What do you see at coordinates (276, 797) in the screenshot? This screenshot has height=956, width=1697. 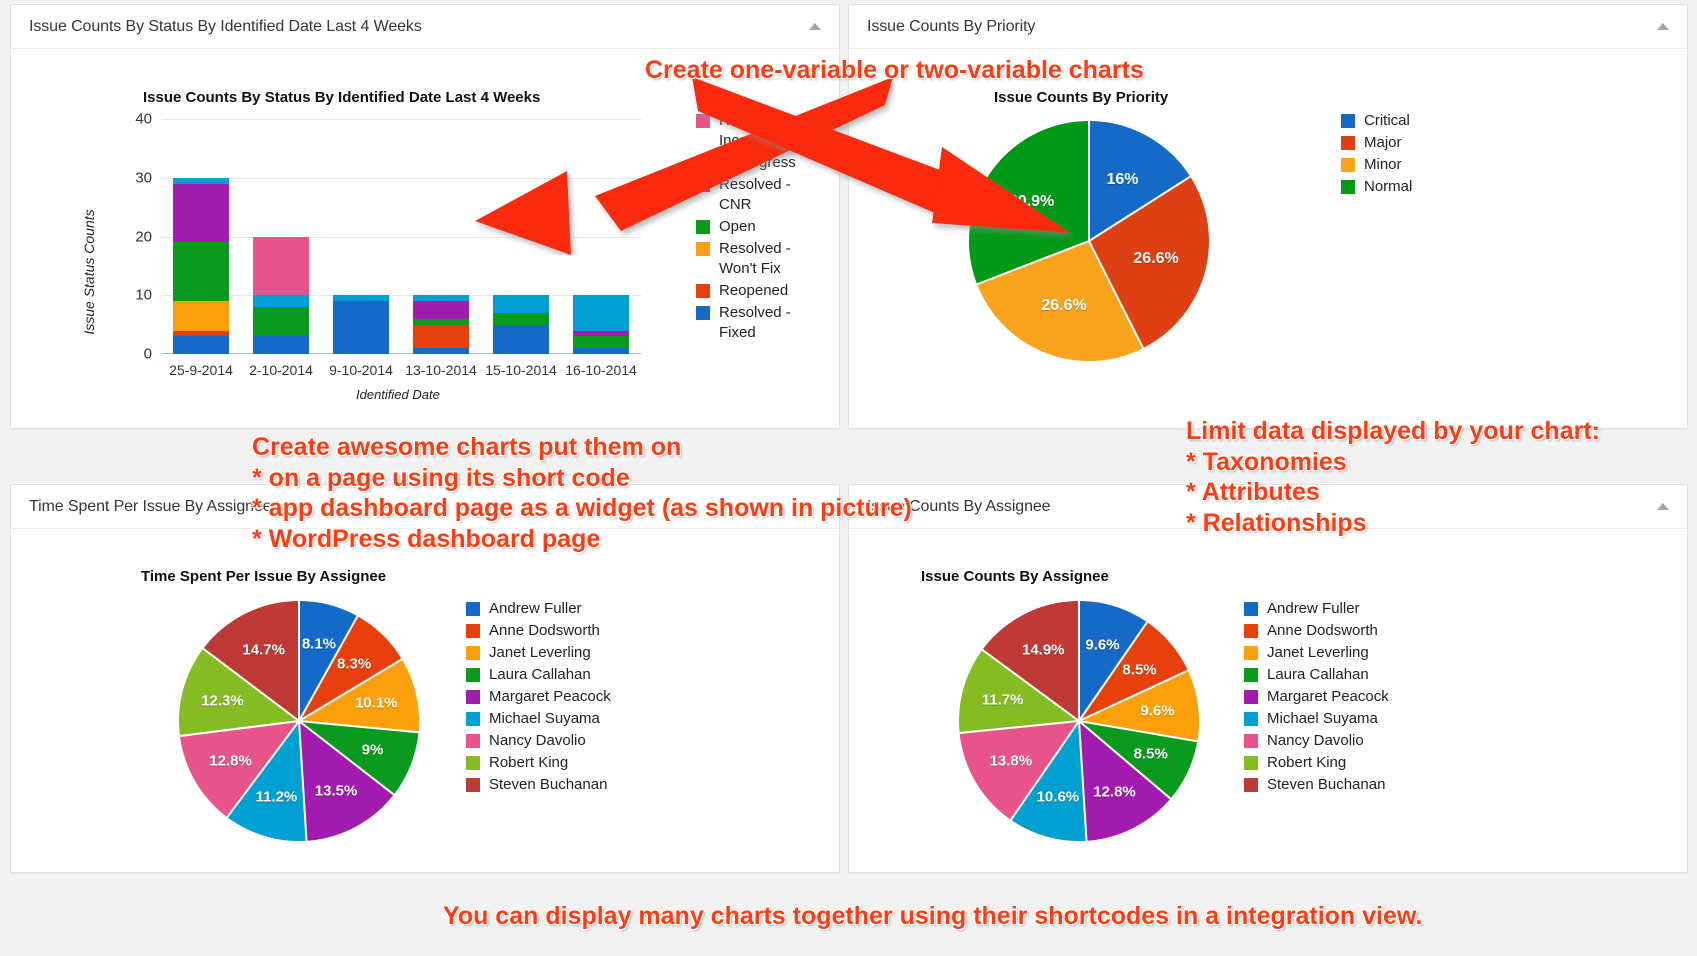 I see `pie-slice-value-label: 11.2%` at bounding box center [276, 797].